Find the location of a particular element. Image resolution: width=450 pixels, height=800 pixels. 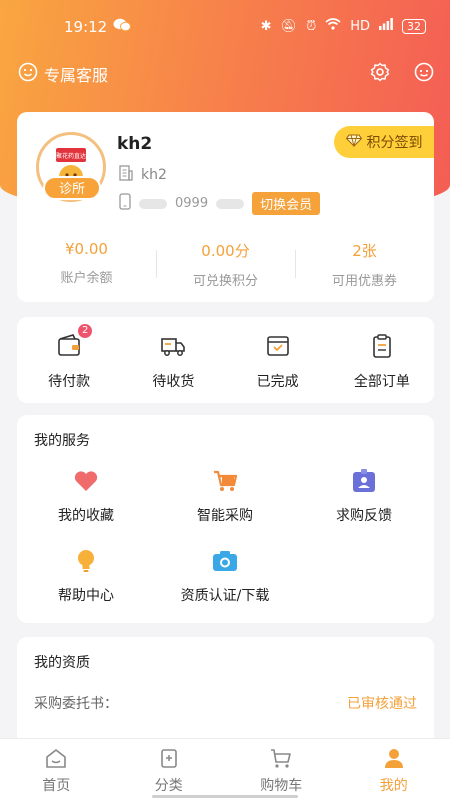

tab-label: 首页 is located at coordinates (56, 786).